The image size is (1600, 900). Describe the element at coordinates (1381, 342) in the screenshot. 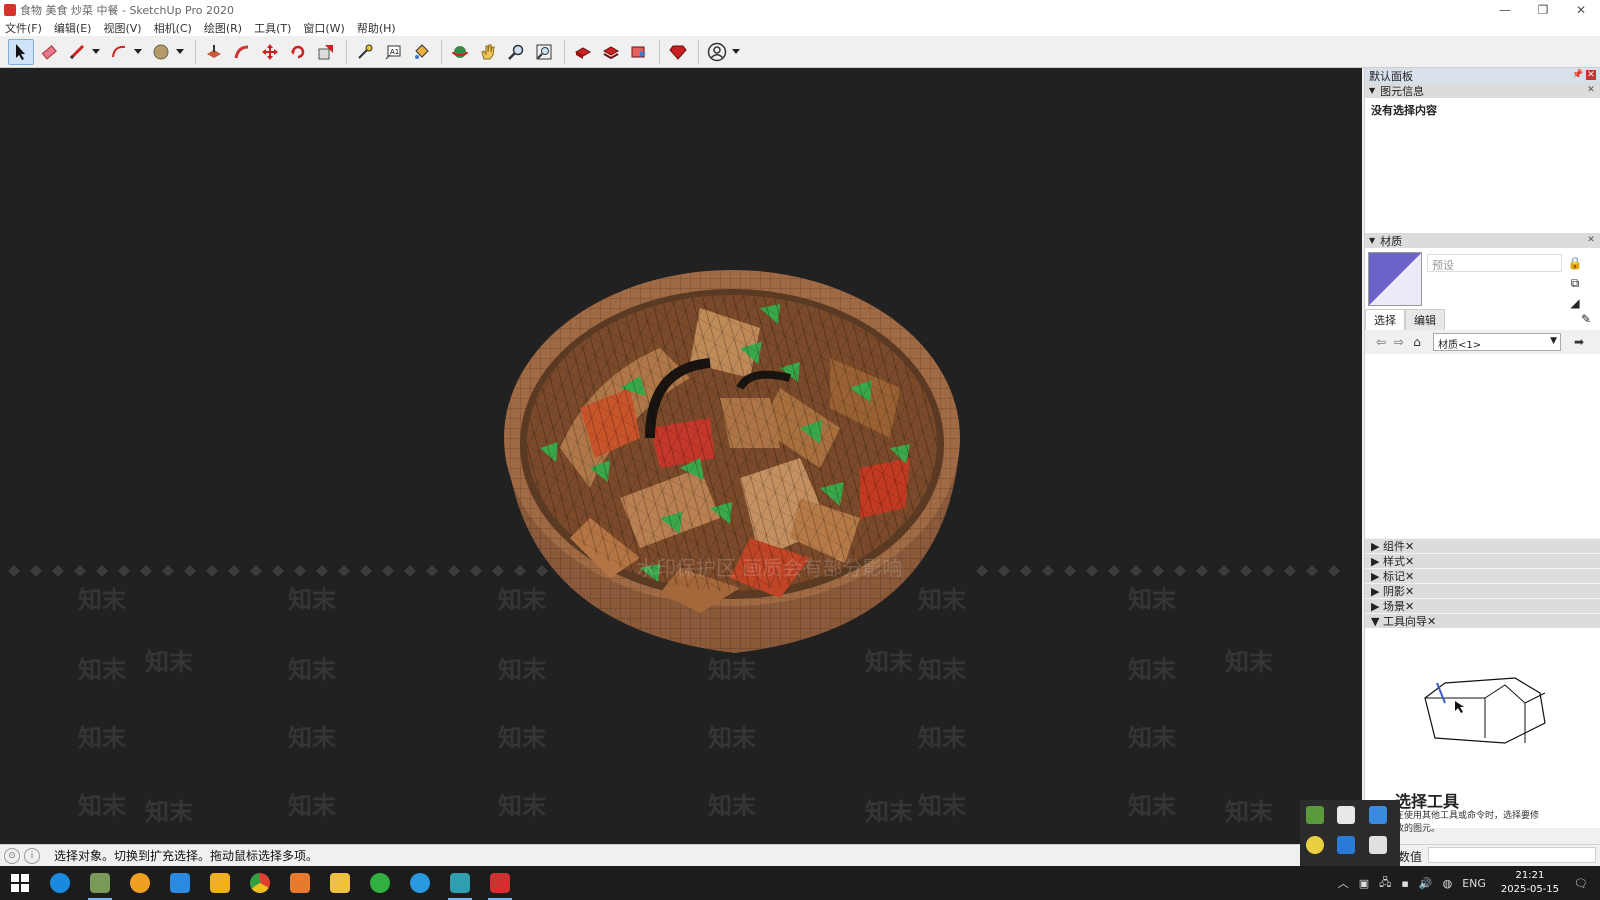

I see `back-arrow-icon: ⇦` at that location.